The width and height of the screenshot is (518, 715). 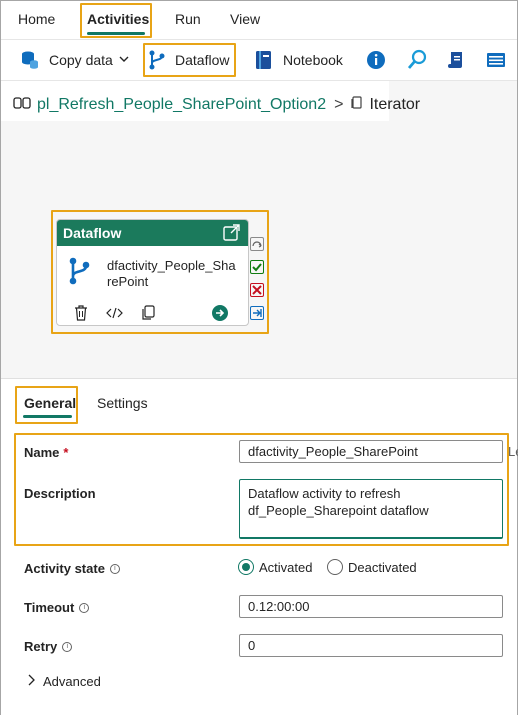 What do you see at coordinates (124, 60) in the screenshot?
I see `chevron-down-icon` at bounding box center [124, 60].